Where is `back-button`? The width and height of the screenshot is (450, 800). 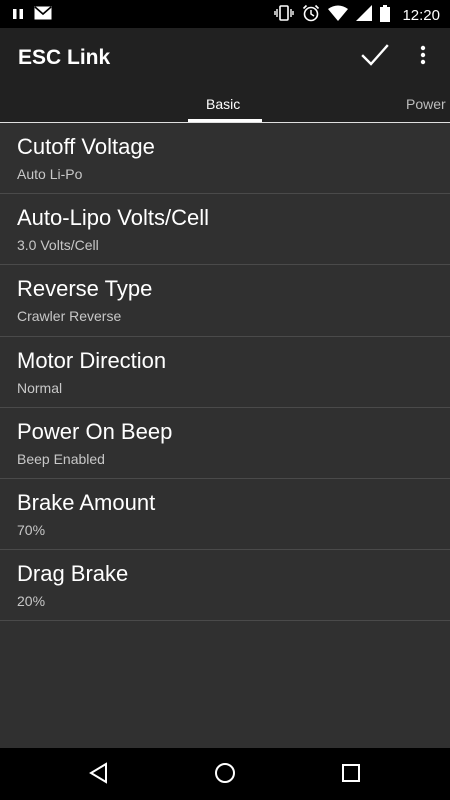
back-button is located at coordinates (98, 775).